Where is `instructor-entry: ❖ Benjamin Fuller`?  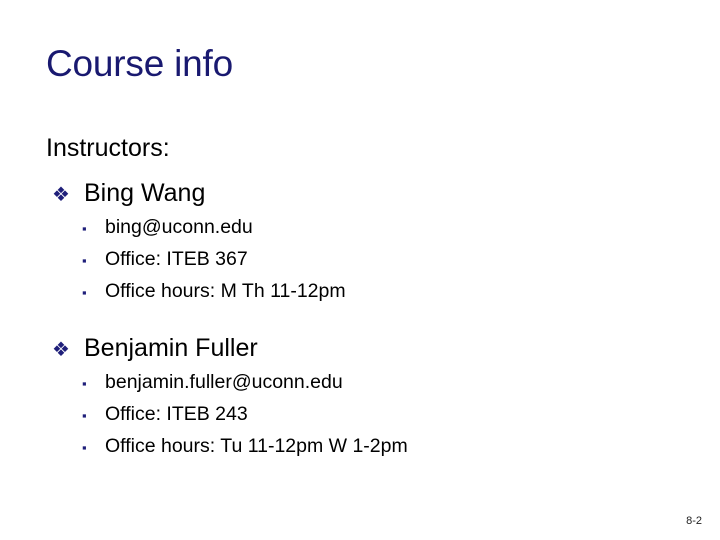
instructor-entry: ❖ Benjamin Fuller is located at coordinates (366, 348).